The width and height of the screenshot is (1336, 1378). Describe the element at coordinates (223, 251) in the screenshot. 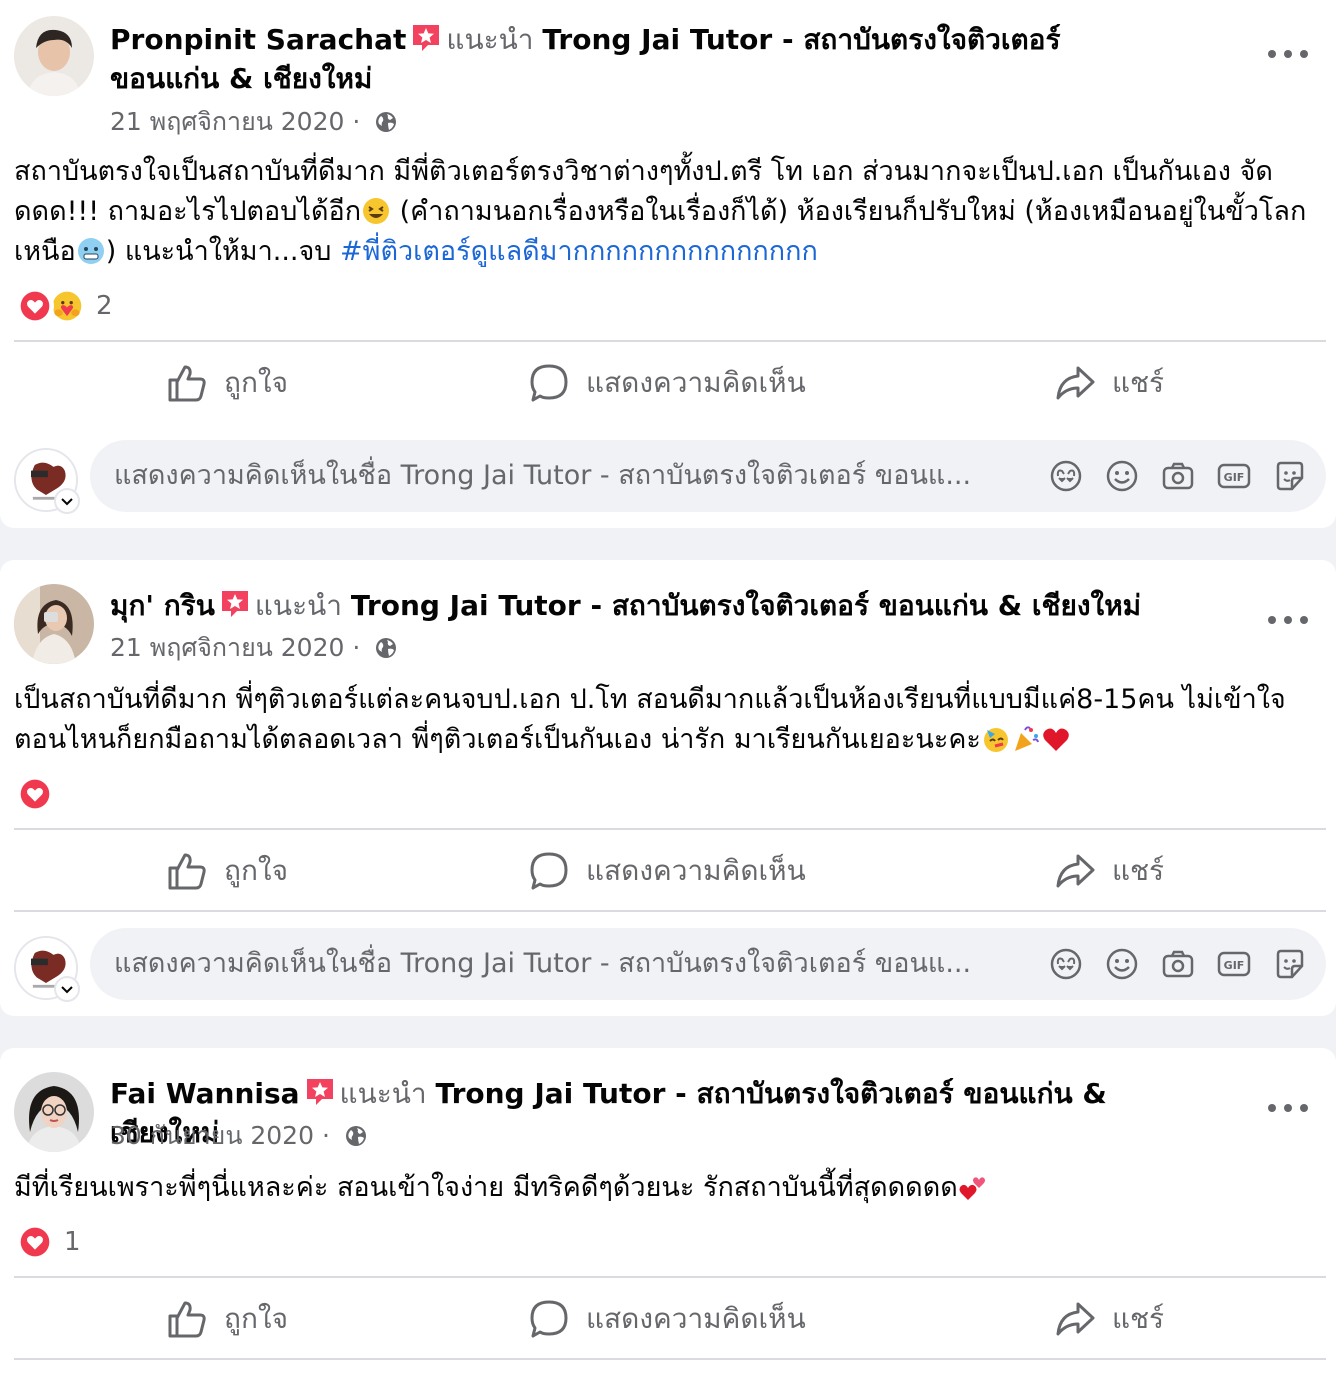

I see `post-text-part: ) แนะนำให้มา...จบ` at that location.